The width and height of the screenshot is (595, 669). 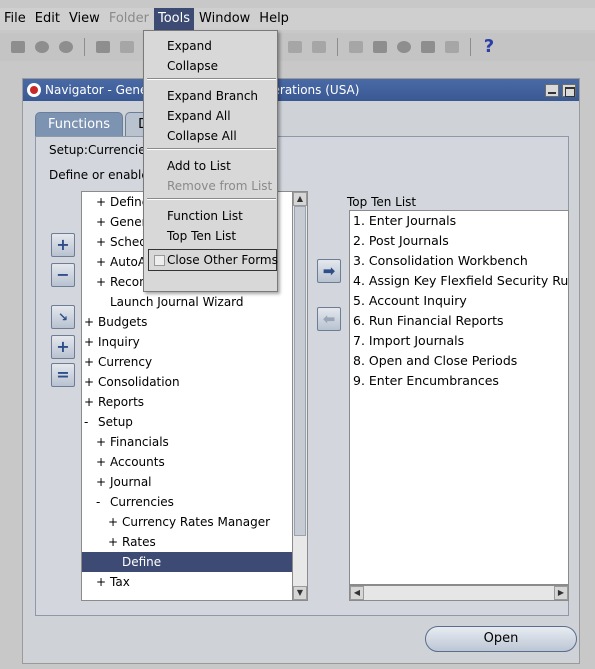 What do you see at coordinates (219, 186) in the screenshot?
I see `menu-remove-from-list: Remove from List` at bounding box center [219, 186].